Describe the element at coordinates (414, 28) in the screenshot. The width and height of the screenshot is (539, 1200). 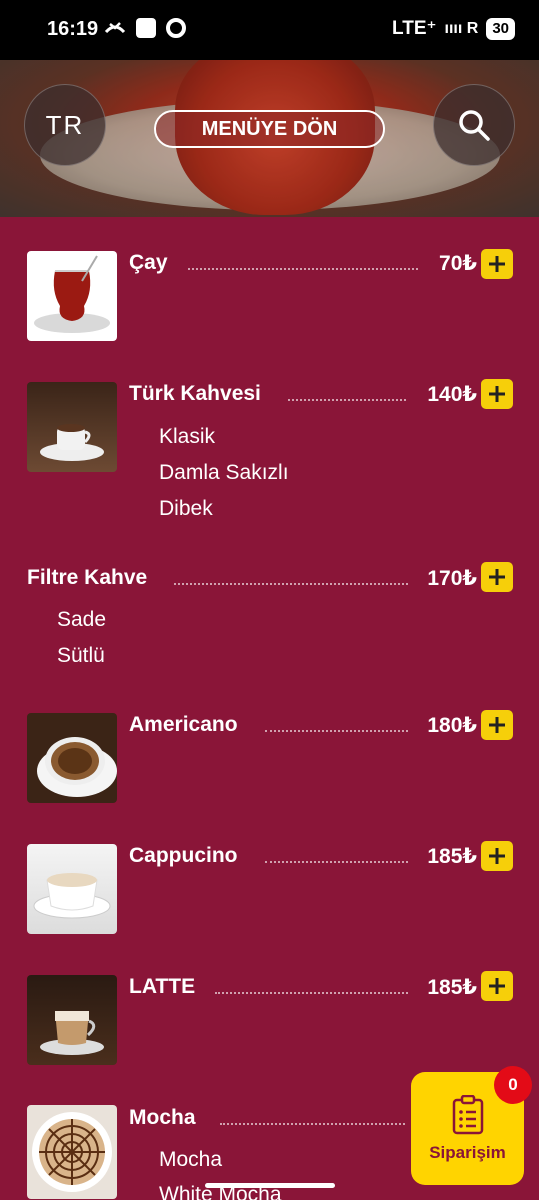
I see `network-type: LTE⁺` at that location.